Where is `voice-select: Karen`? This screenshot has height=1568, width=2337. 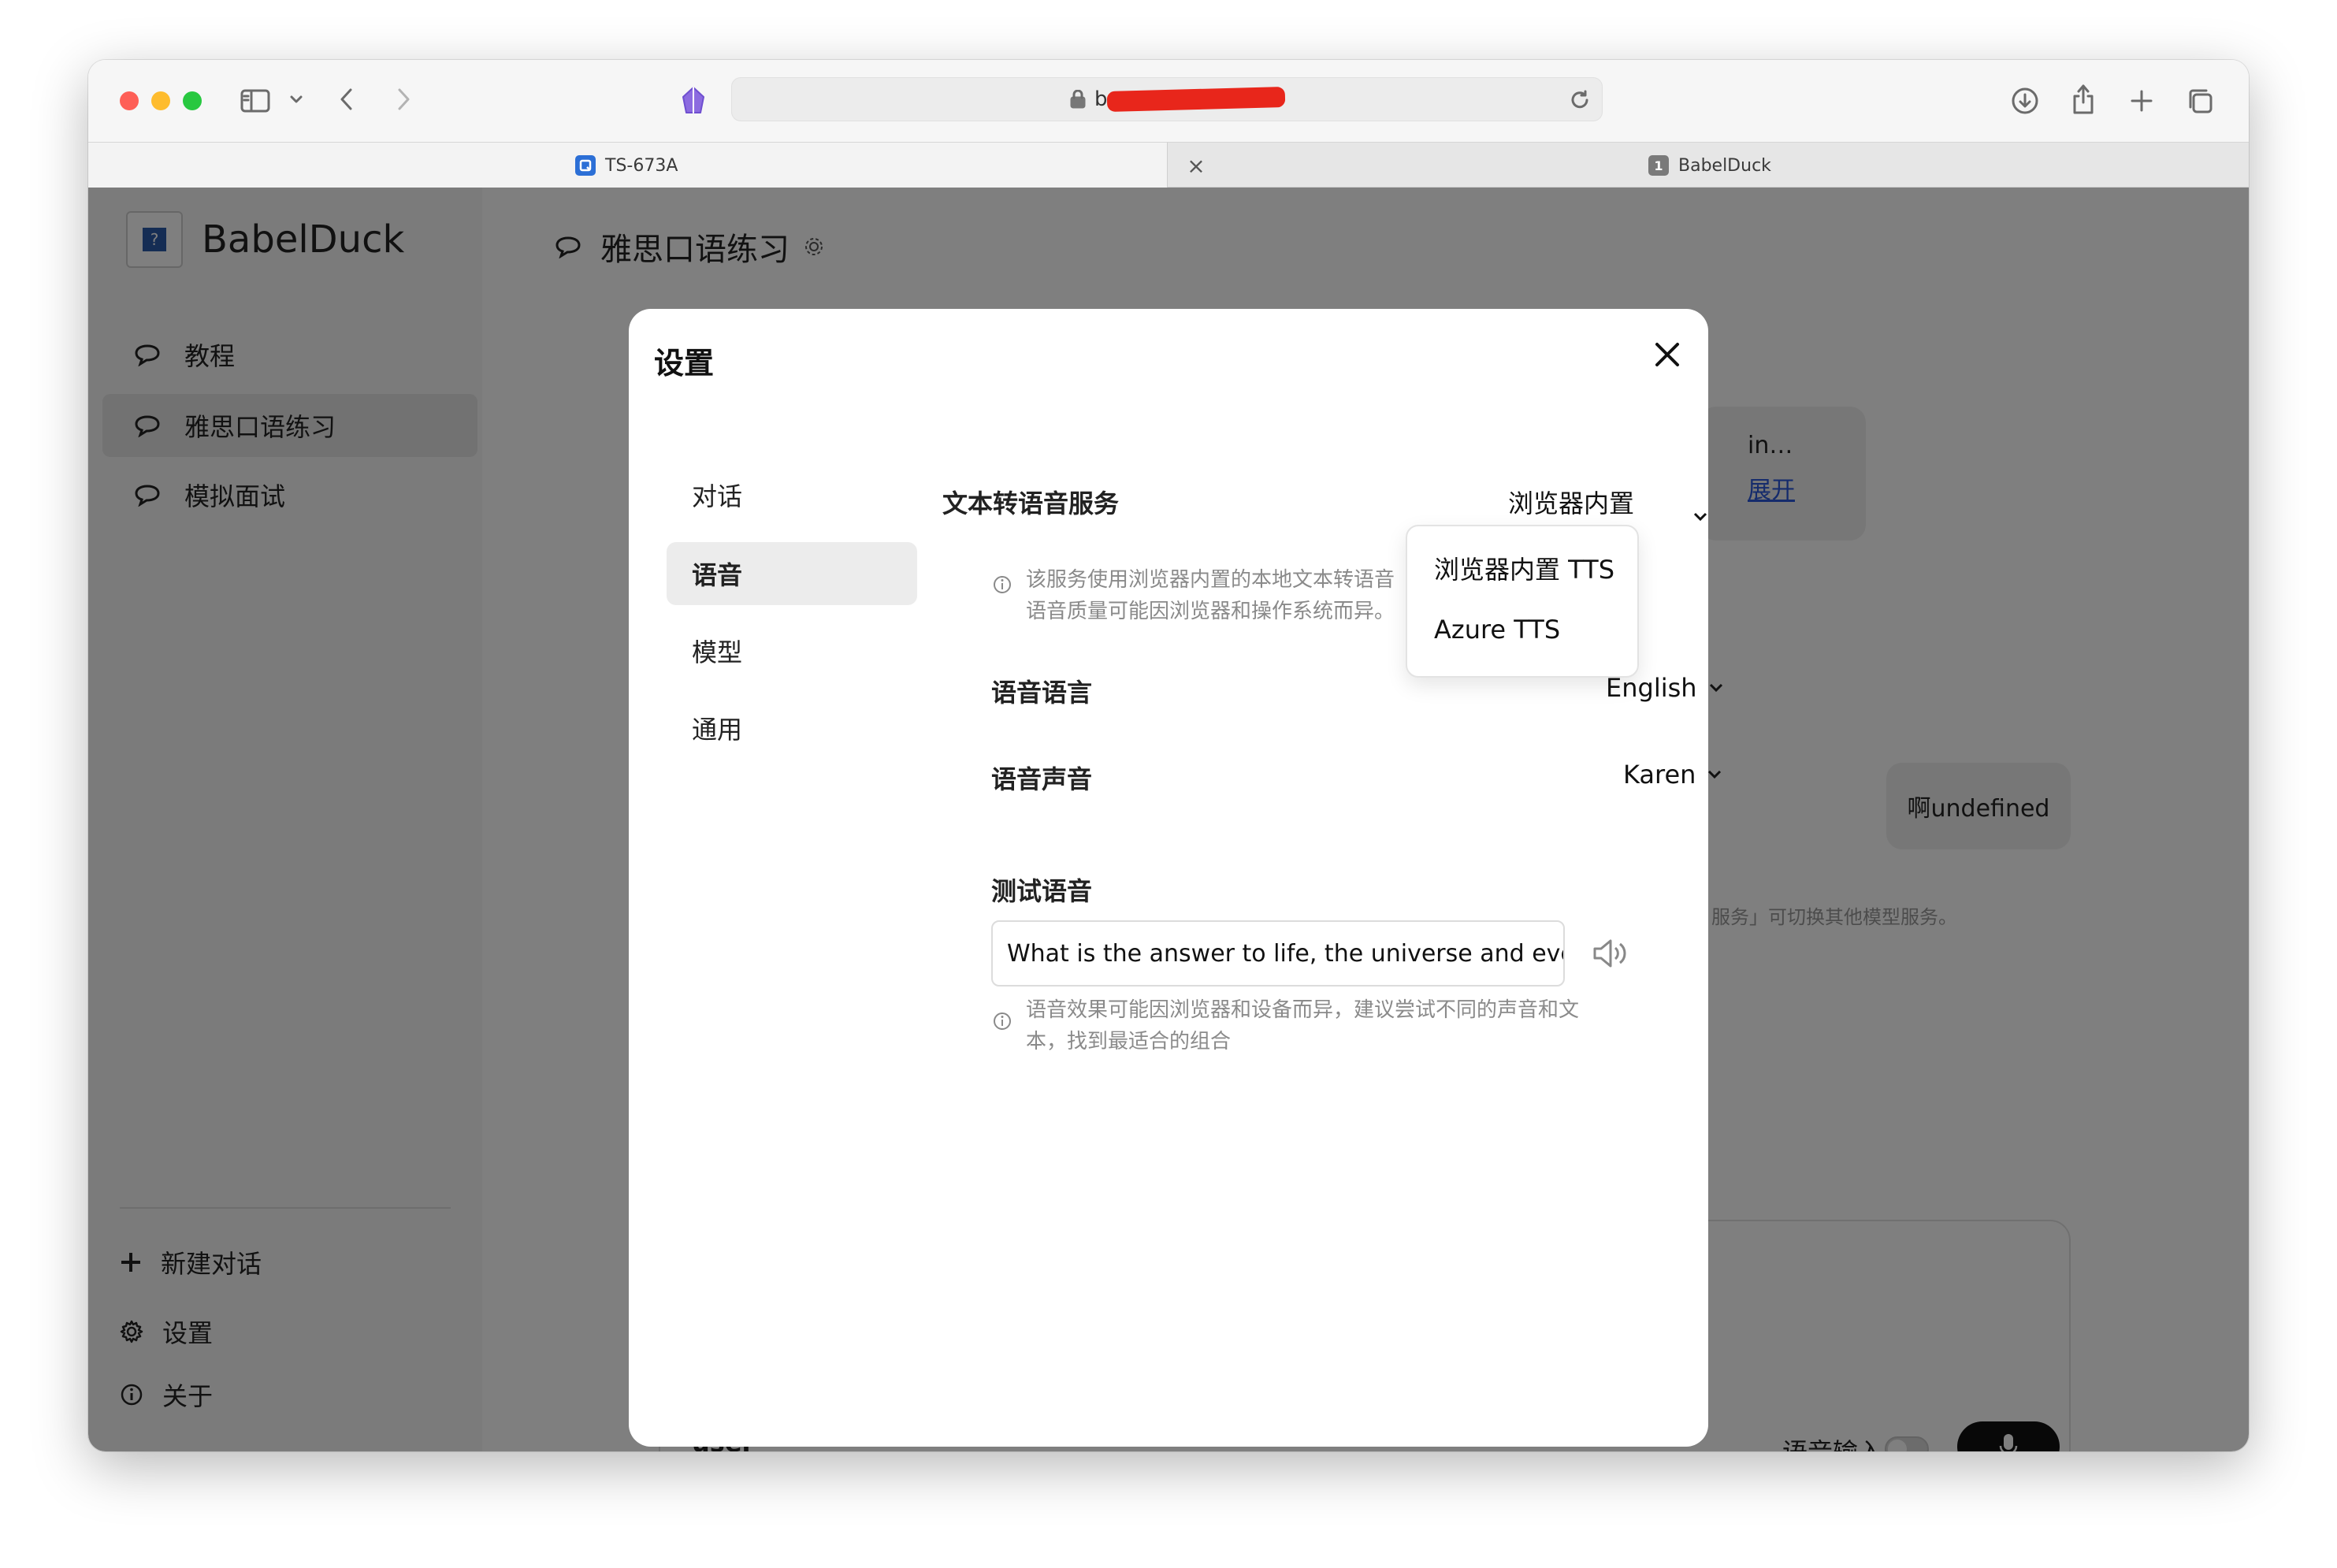
voice-select: Karen is located at coordinates (1672, 775).